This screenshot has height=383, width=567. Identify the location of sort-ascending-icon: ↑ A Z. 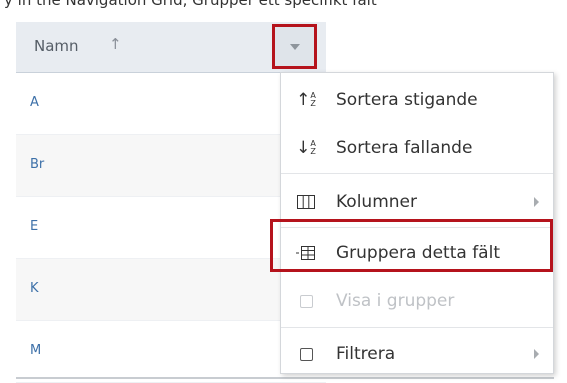
(306, 100).